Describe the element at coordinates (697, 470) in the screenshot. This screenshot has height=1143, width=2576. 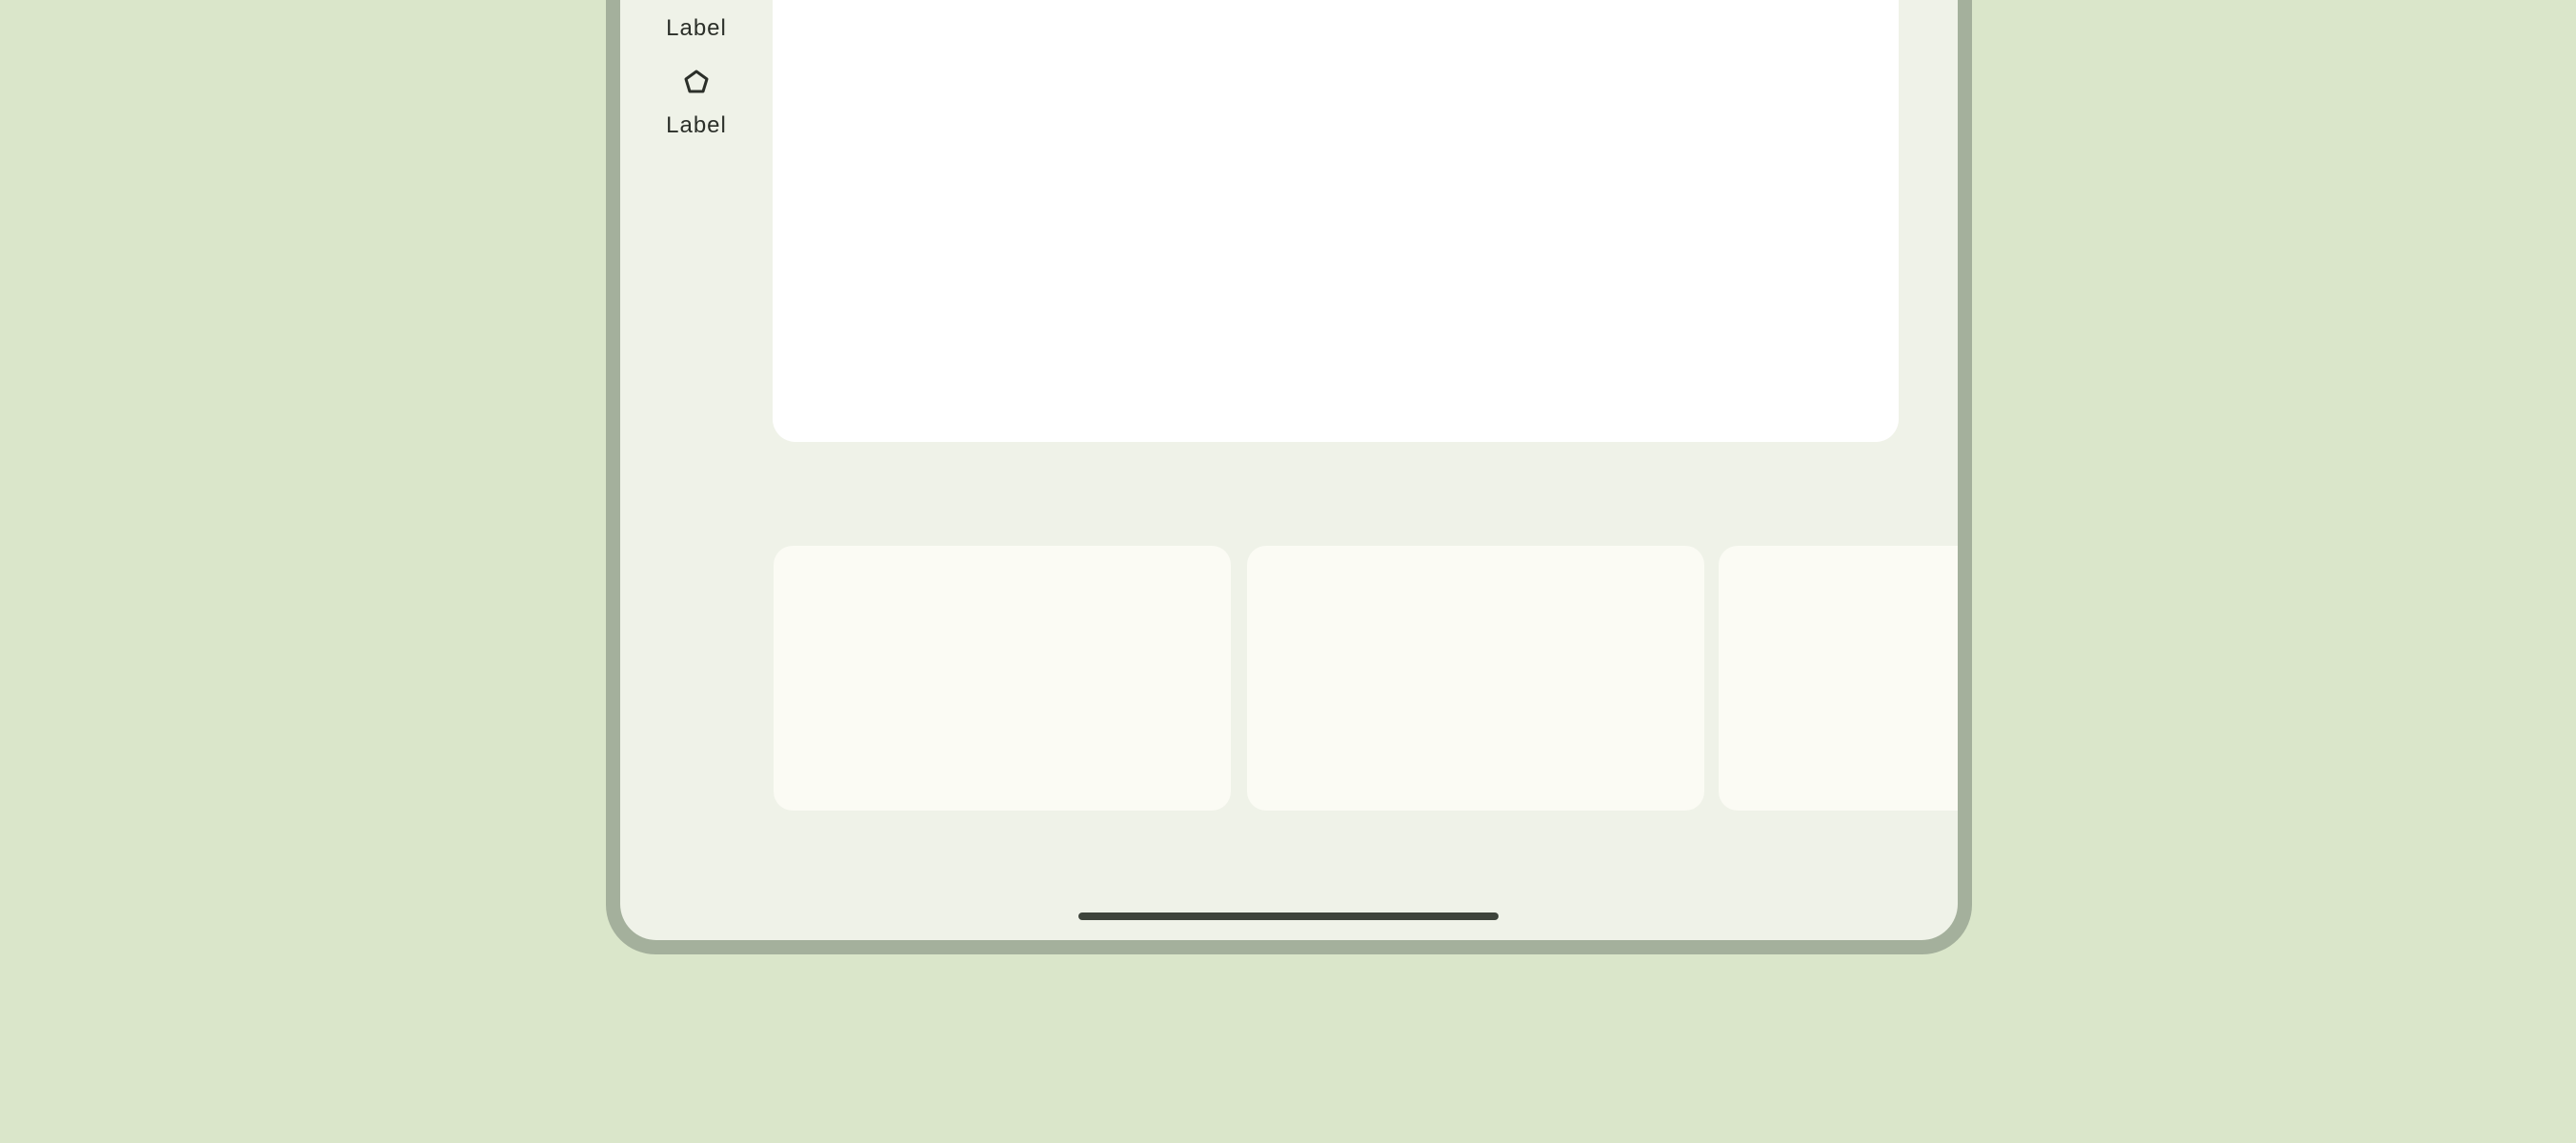
I see `navigation-rail: Label Label` at that location.